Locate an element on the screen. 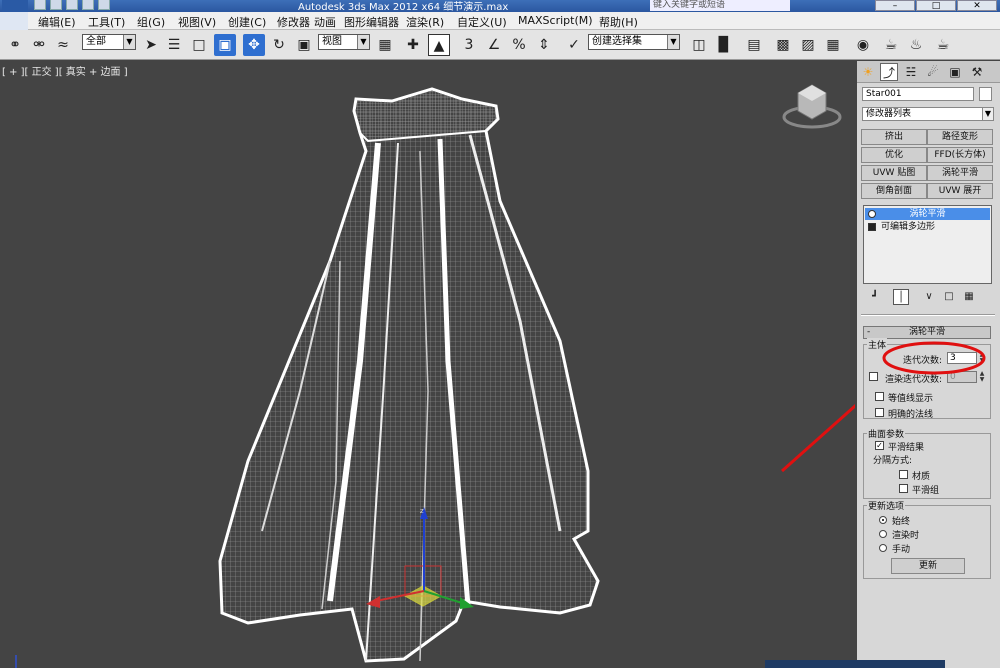 The image size is (1000, 668). pivot-center-icon: ▦ is located at coordinates (385, 45).